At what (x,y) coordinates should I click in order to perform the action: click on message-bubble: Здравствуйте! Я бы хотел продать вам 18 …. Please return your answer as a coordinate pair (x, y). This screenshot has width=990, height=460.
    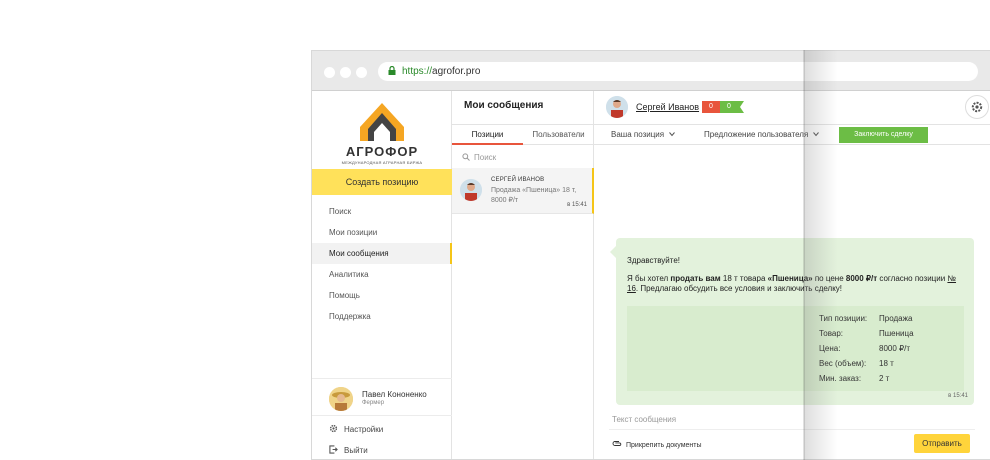
    Looking at the image, I should click on (792, 321).